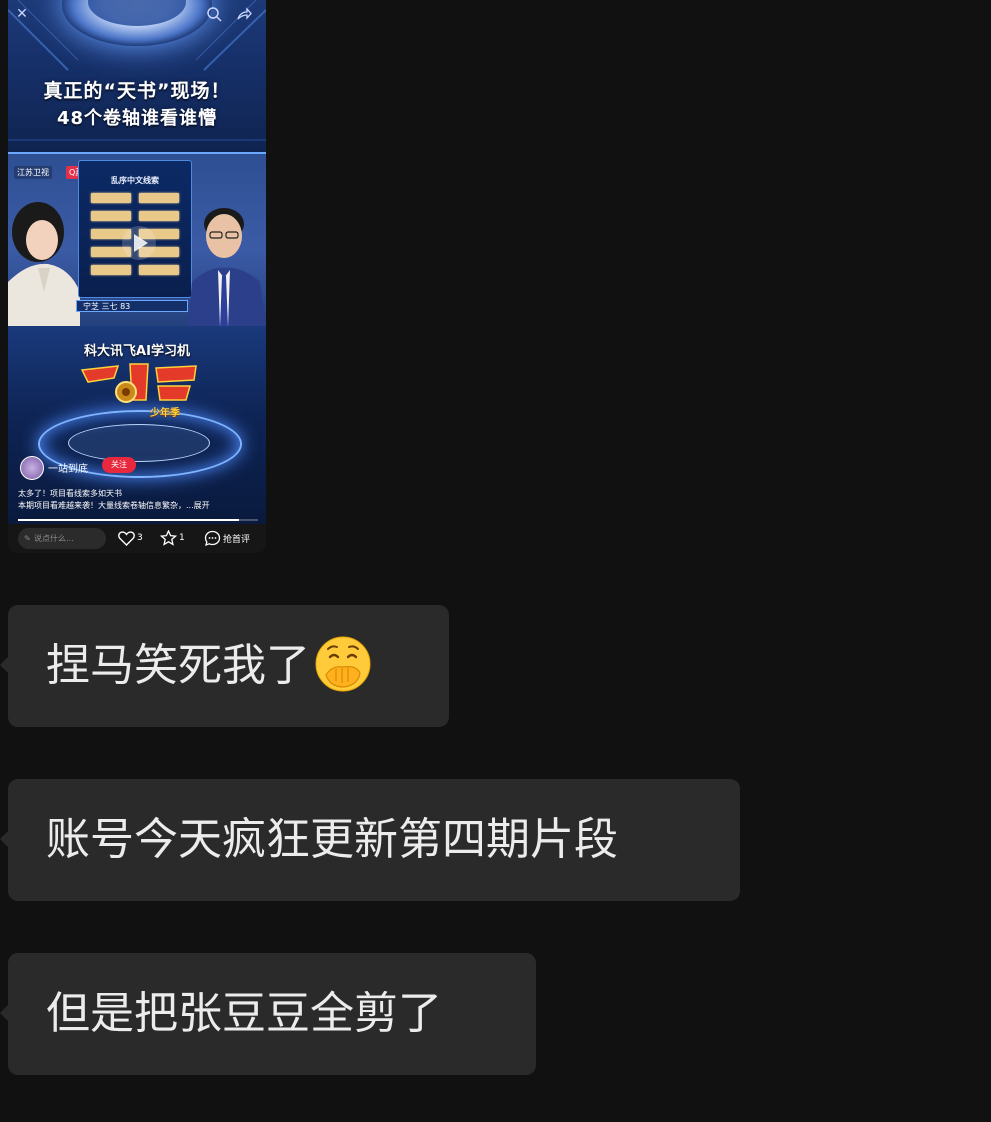  What do you see at coordinates (139, 443) in the screenshot?
I see `stage-ring-inner` at bounding box center [139, 443].